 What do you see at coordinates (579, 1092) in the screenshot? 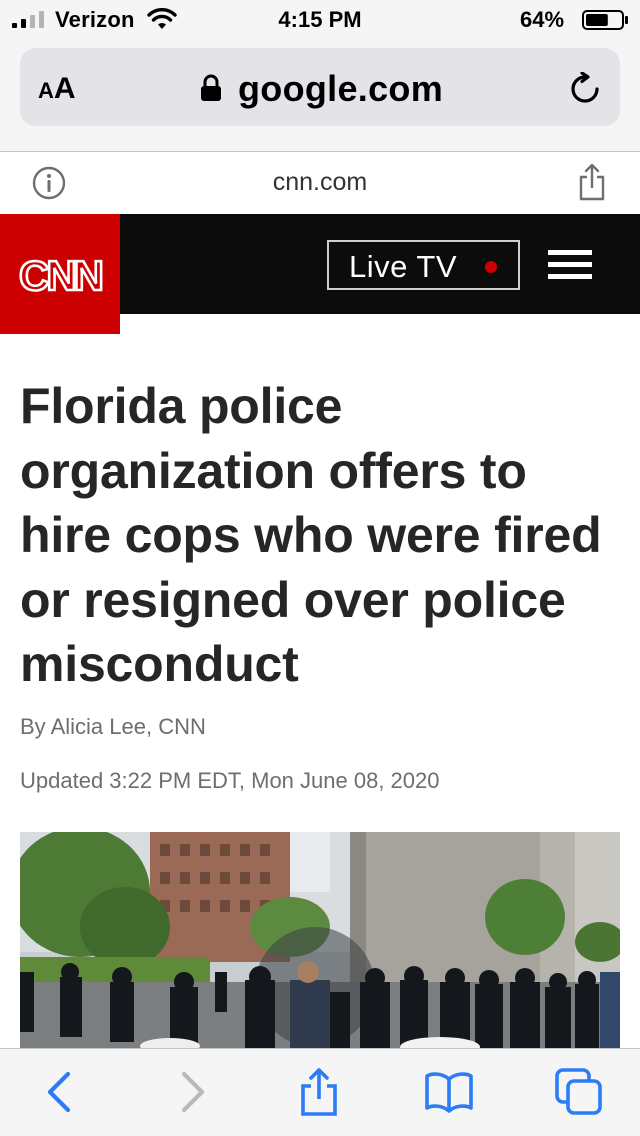
I see `tabs-icon` at bounding box center [579, 1092].